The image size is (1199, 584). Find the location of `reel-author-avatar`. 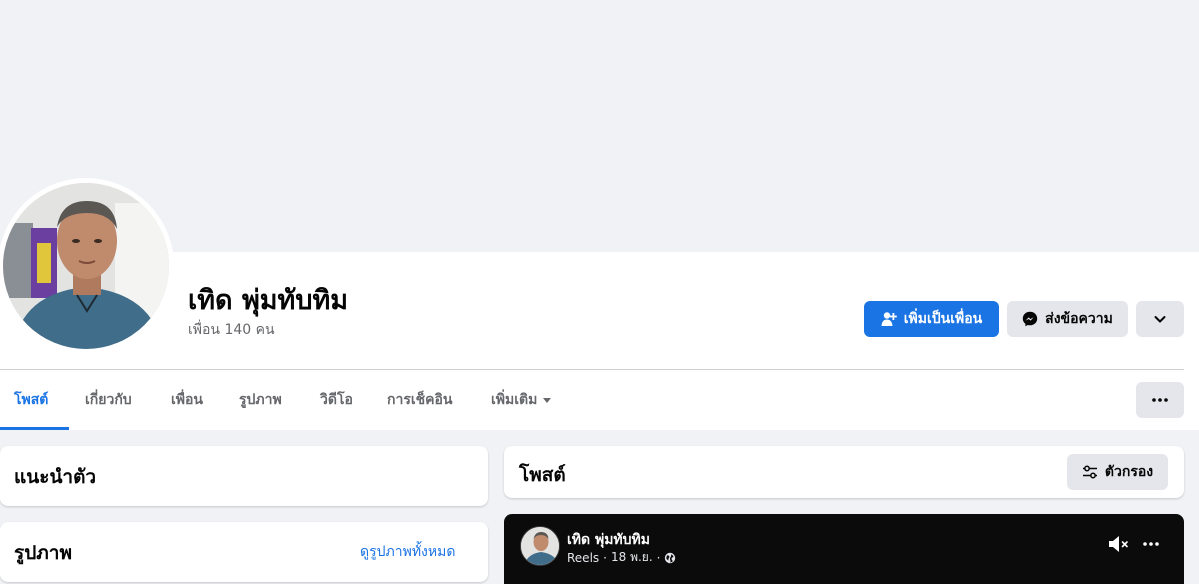

reel-author-avatar is located at coordinates (540, 546).